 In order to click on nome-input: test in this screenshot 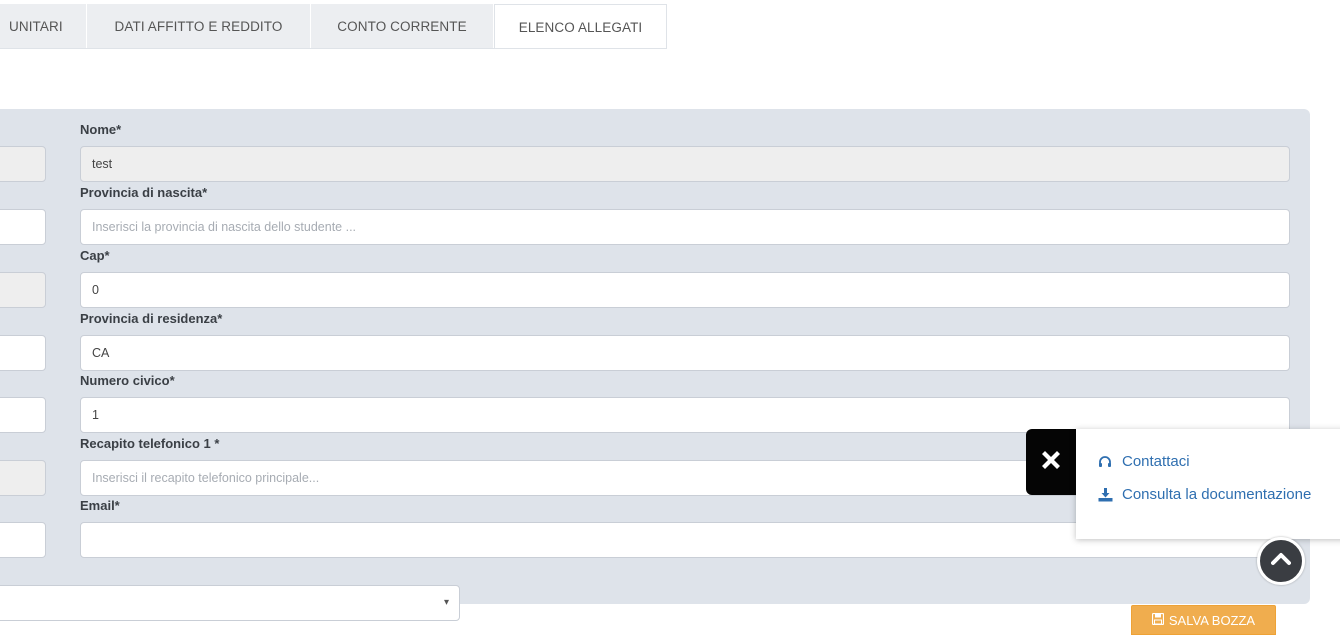, I will do `click(685, 164)`.